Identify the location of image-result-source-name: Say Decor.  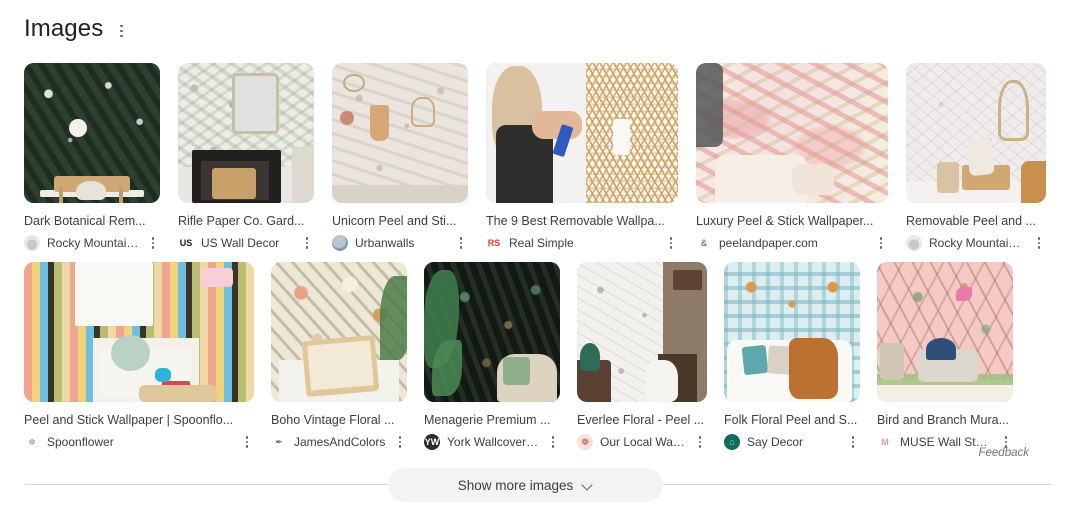
(793, 442).